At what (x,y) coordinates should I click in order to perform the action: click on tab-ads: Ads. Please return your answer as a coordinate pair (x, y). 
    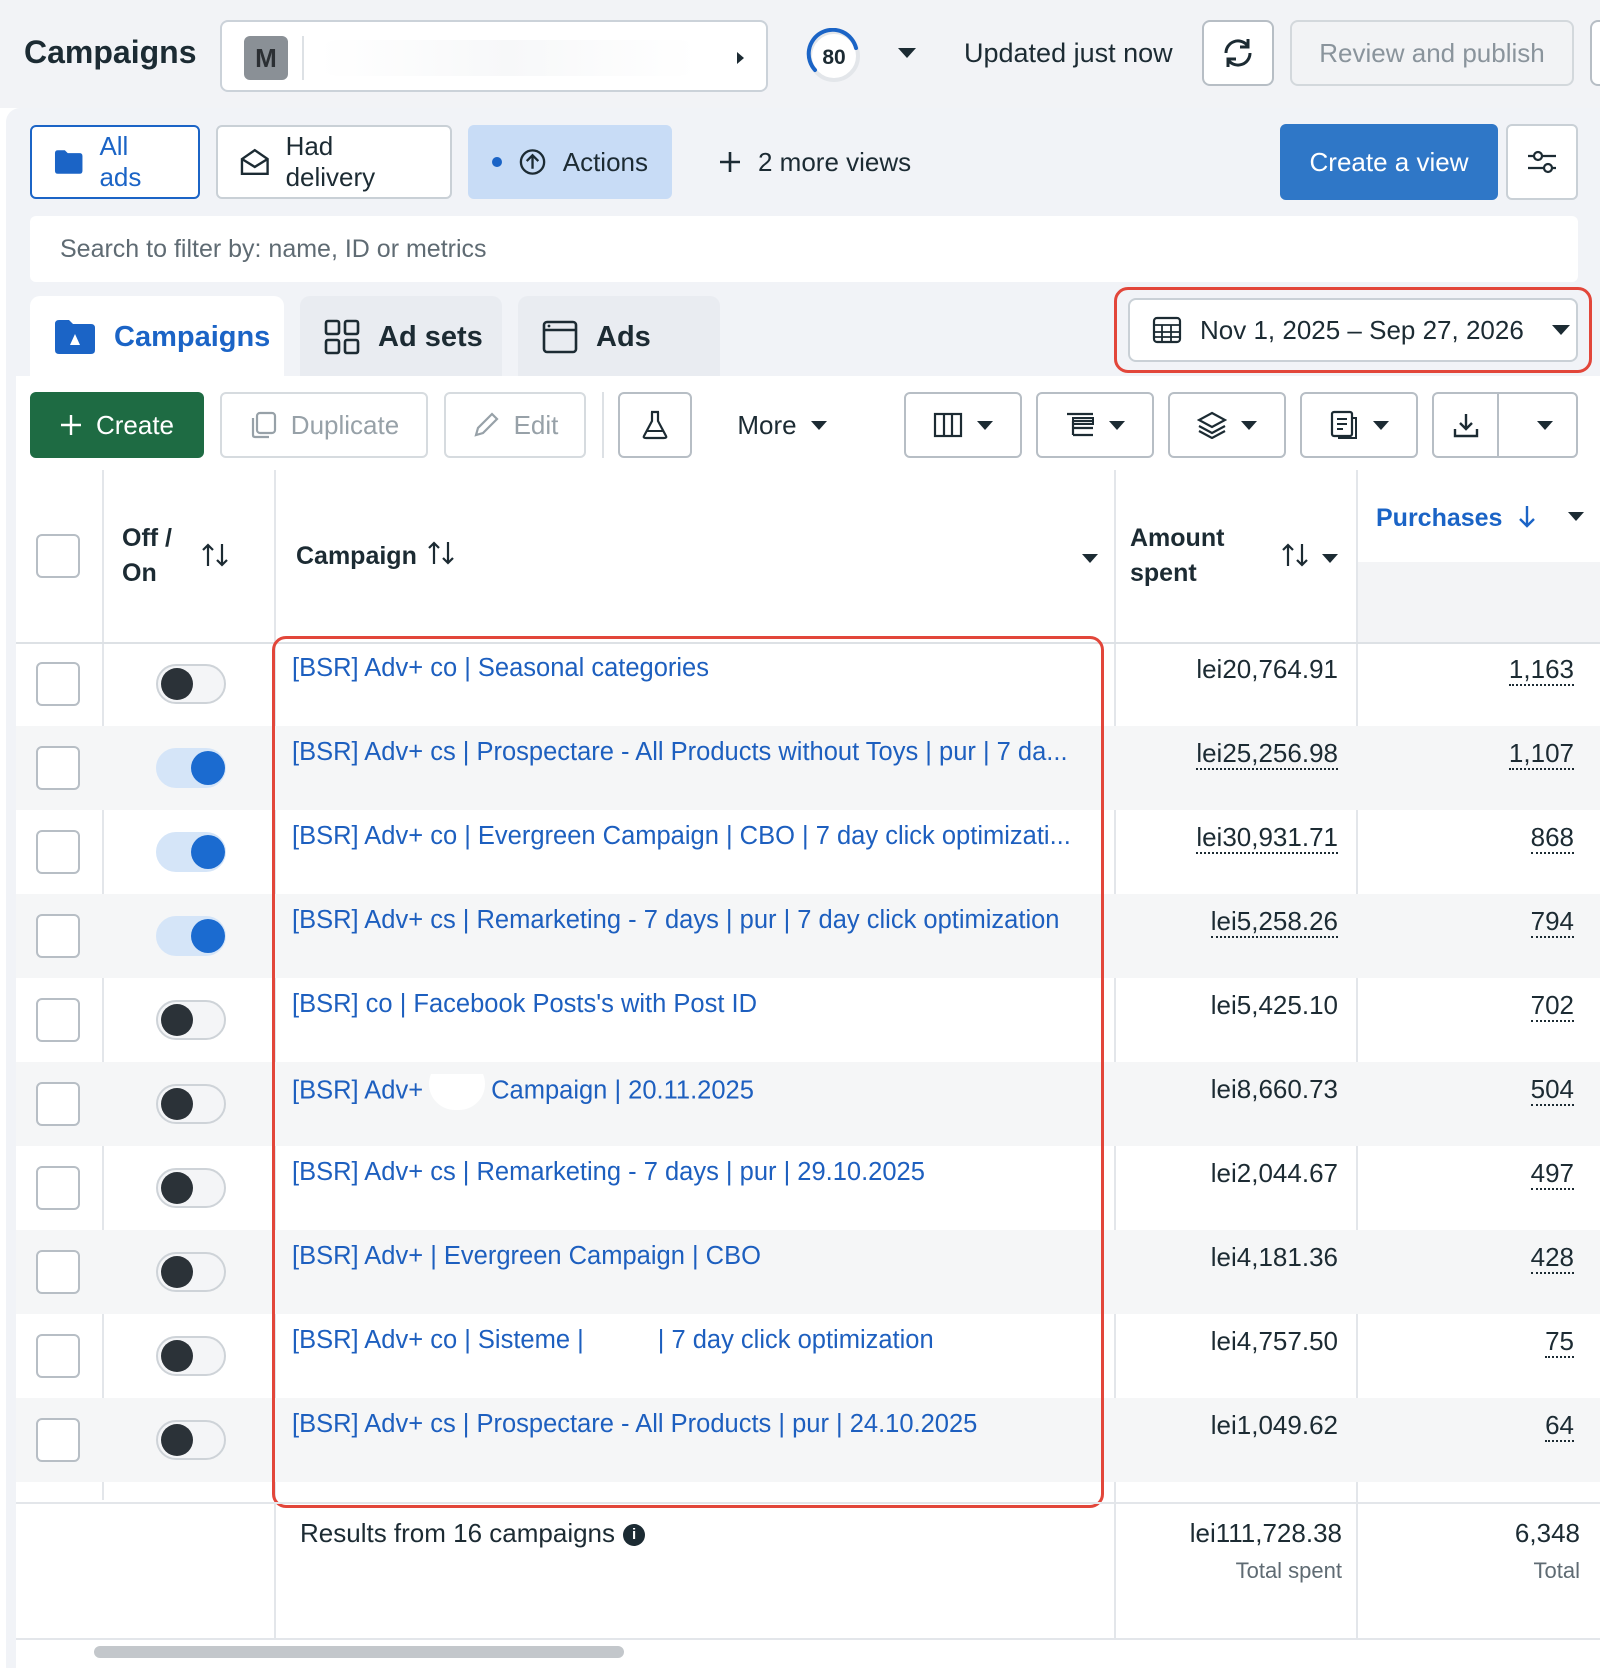
    Looking at the image, I should click on (619, 337).